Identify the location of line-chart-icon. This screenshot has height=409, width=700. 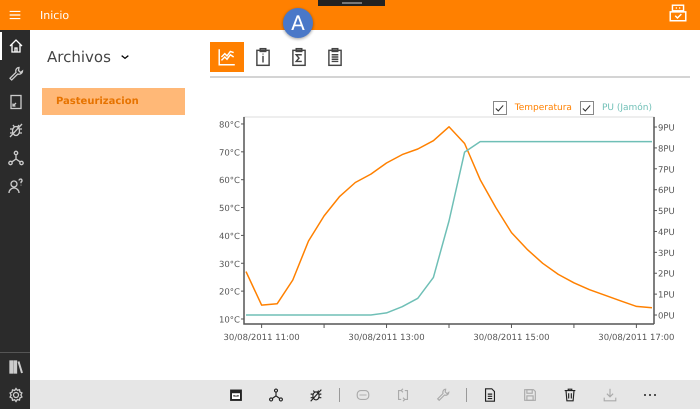
(227, 57).